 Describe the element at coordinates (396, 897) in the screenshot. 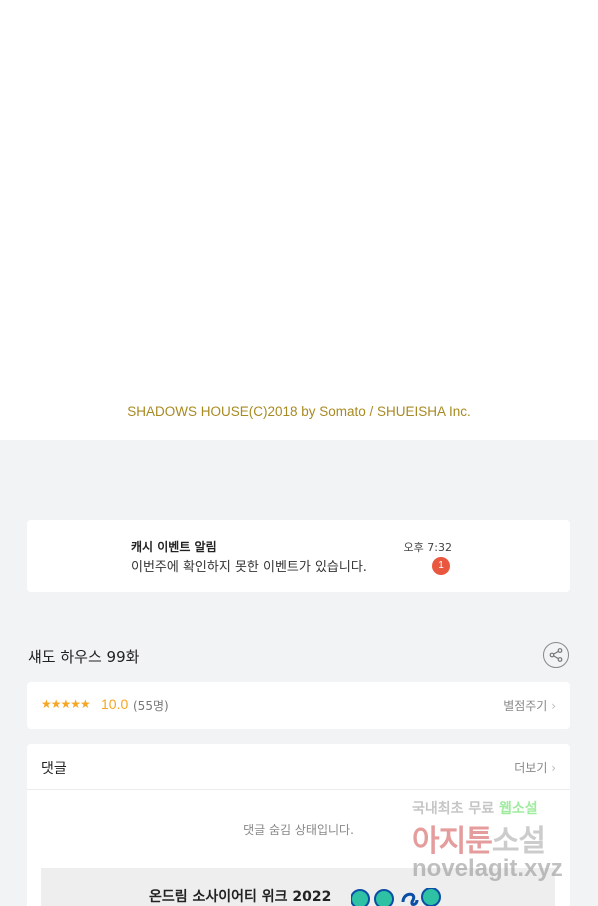

I see `banner-logo-icon` at that location.